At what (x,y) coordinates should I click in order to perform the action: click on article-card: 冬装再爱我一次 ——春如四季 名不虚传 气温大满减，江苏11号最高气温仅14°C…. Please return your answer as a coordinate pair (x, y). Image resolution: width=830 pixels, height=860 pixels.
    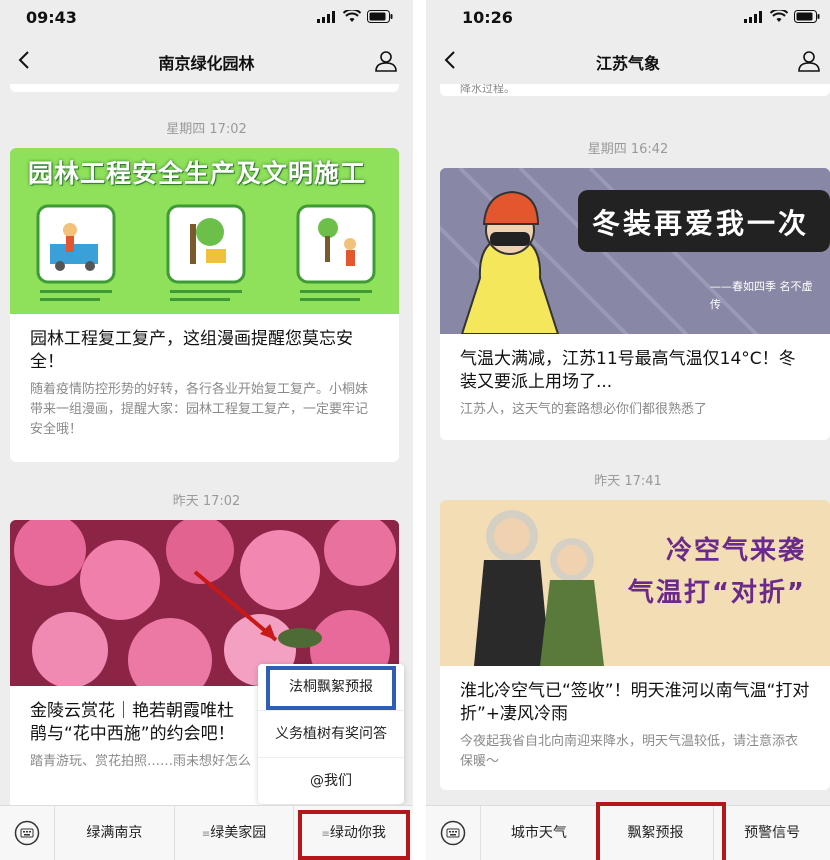
    Looking at the image, I should click on (635, 304).